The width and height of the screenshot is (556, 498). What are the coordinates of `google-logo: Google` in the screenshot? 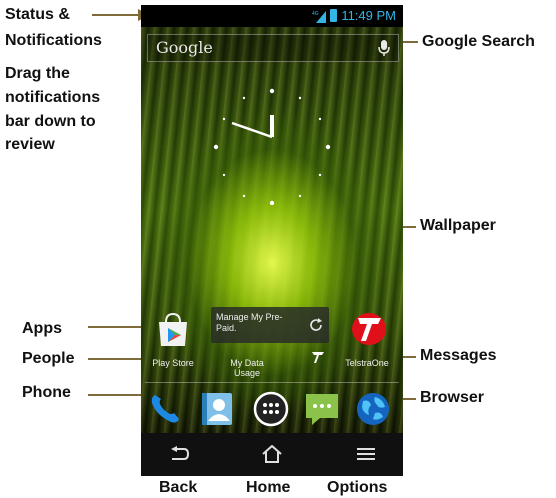 It's located at (184, 47).